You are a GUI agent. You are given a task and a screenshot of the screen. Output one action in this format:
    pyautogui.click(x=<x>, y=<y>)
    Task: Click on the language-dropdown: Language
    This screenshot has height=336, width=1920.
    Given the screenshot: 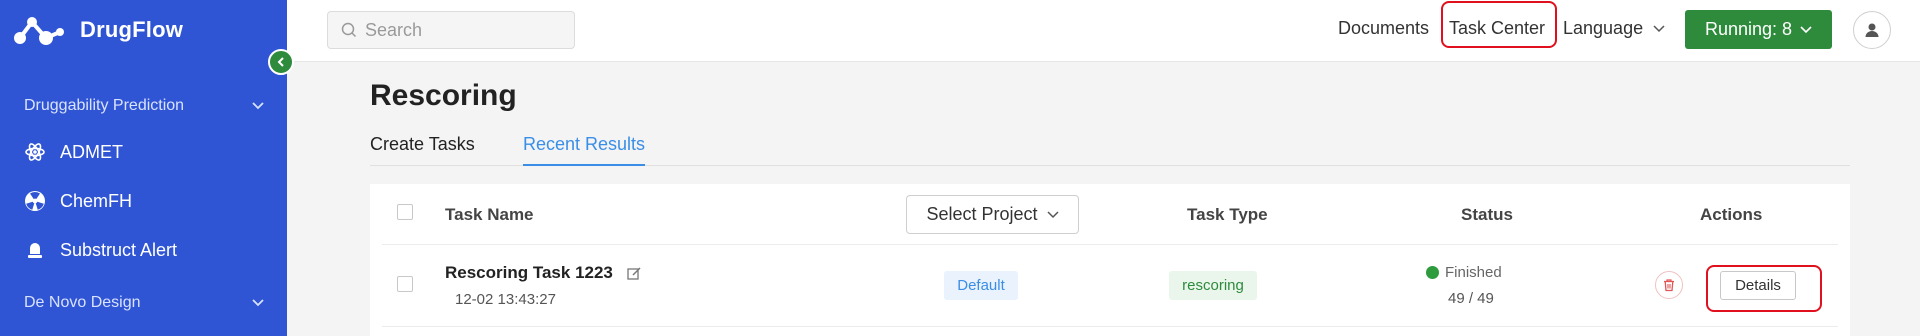 What is the action you would take?
    pyautogui.click(x=1614, y=28)
    